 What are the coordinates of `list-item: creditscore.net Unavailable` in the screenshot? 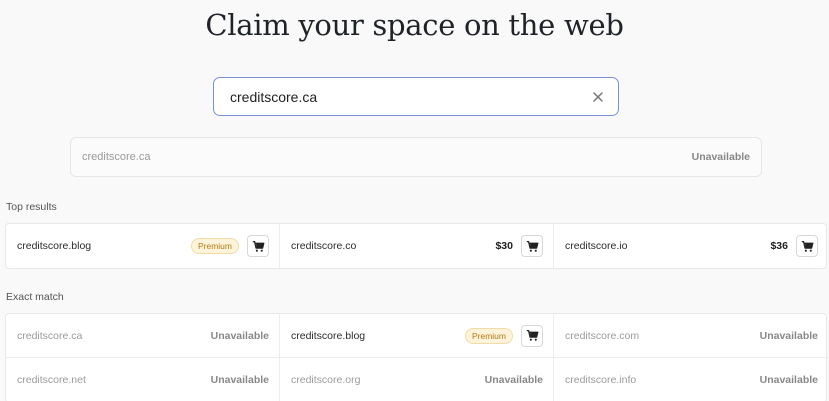 It's located at (143, 379).